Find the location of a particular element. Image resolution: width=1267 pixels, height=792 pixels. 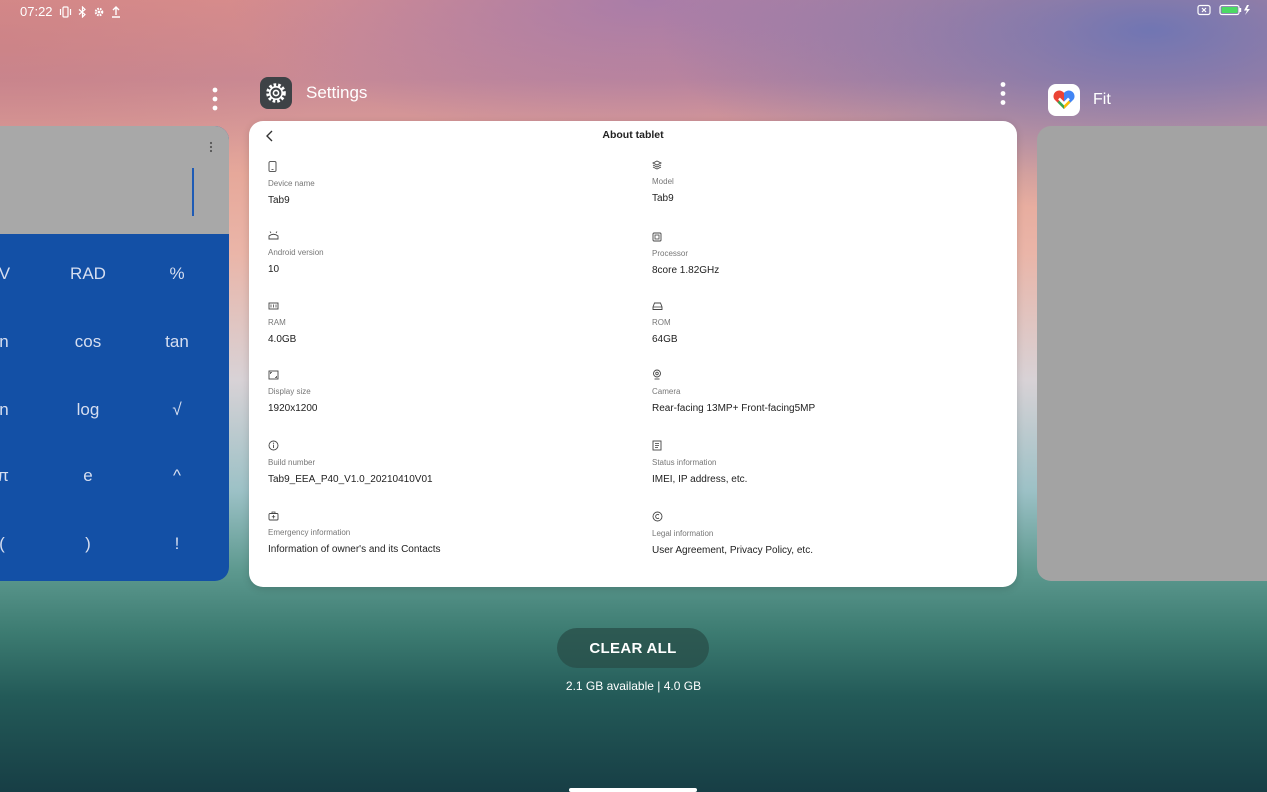

vibrate-icon is located at coordinates (65, 11).